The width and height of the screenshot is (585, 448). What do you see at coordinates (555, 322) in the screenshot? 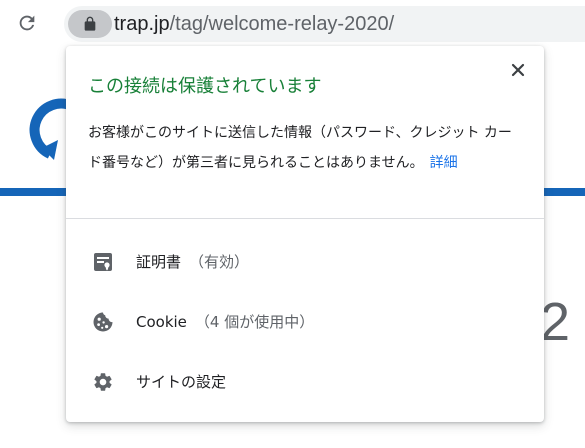
I see `page-heading-fragment: 2` at bounding box center [555, 322].